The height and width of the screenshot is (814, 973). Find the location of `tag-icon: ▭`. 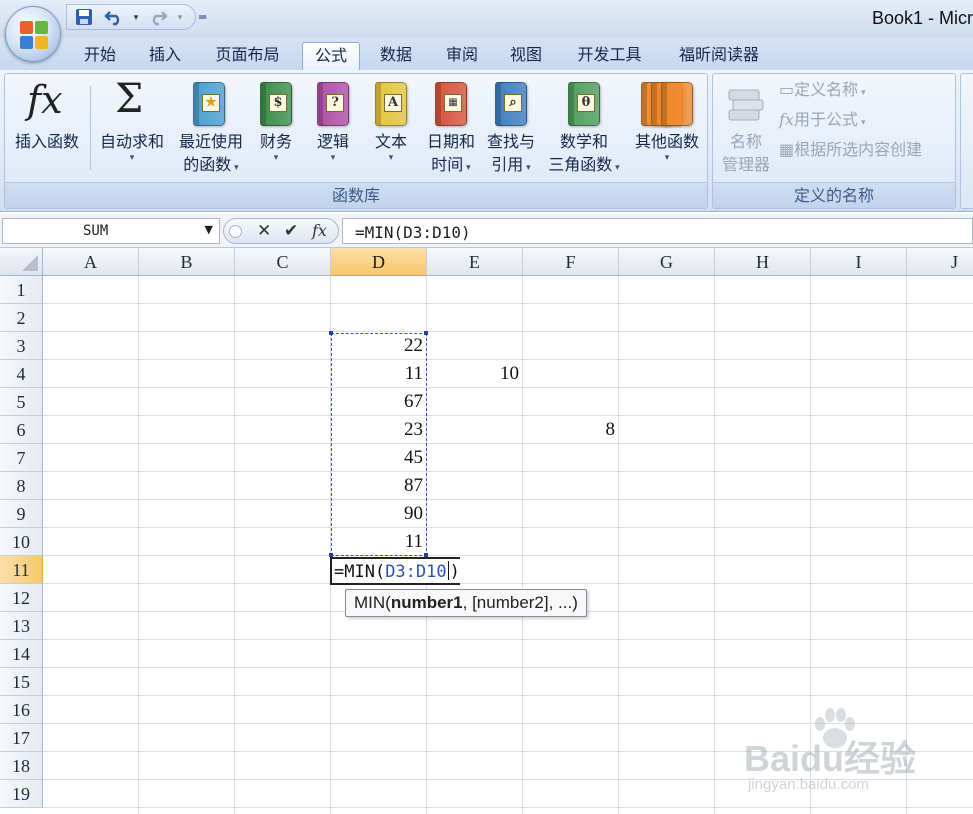

tag-icon: ▭ is located at coordinates (787, 89).